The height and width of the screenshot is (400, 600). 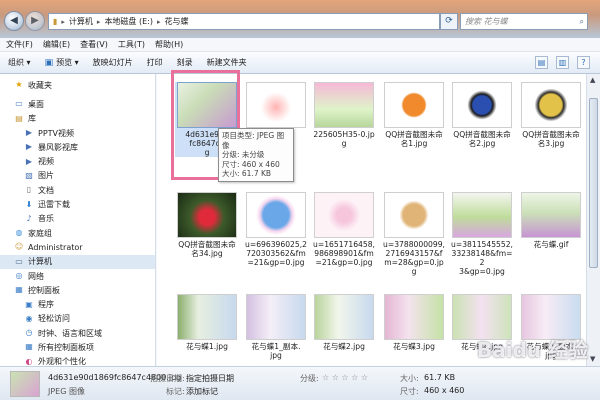 What do you see at coordinates (167, 378) in the screenshot?
I see `date-label: 拍摄日期:` at bounding box center [167, 378].